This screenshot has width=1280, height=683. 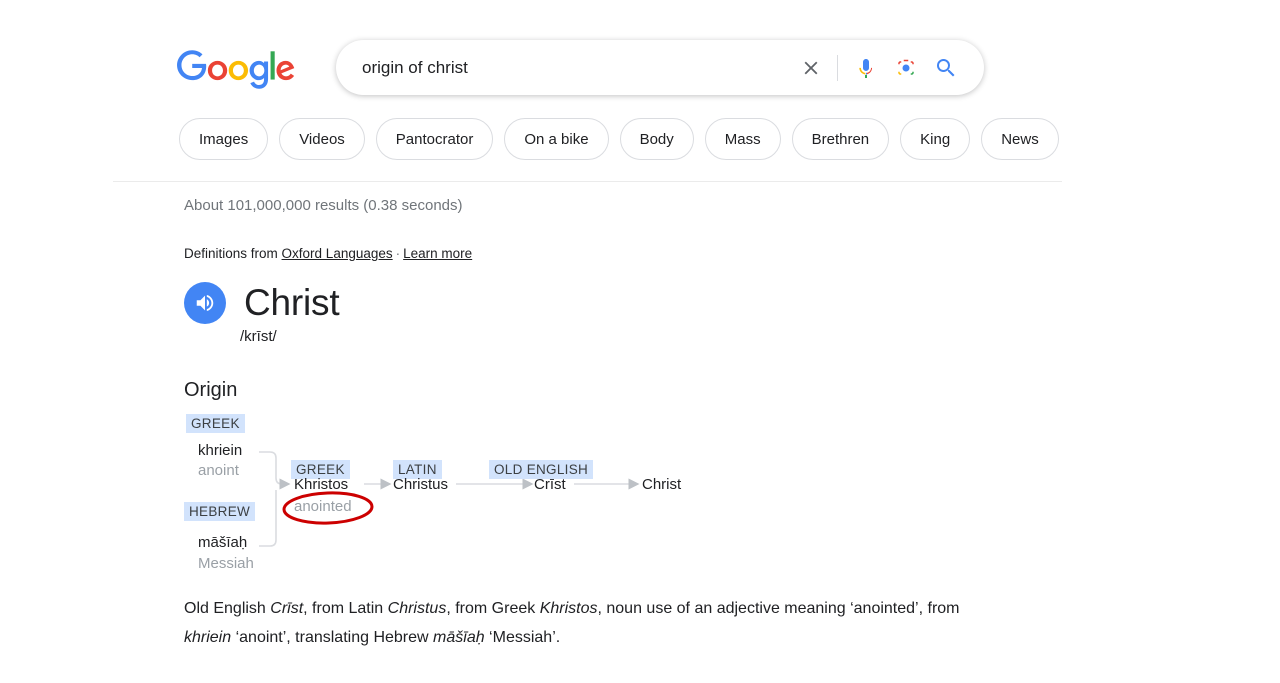 I want to click on para-part-1: Old English, so click(x=227, y=608).